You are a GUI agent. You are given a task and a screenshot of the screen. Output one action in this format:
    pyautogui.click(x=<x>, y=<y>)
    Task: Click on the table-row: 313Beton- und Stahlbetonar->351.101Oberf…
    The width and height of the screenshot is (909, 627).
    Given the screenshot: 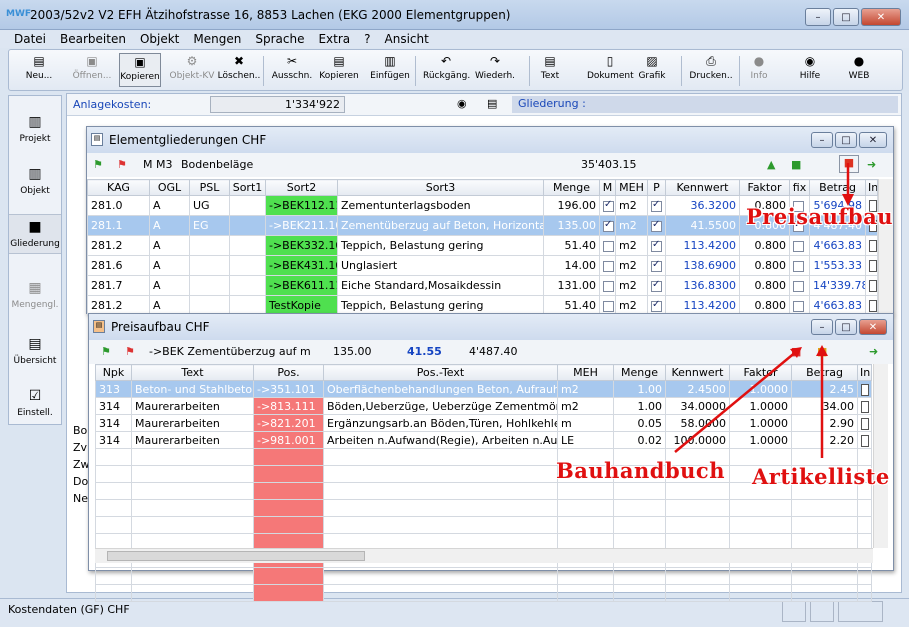 What is the action you would take?
    pyautogui.click(x=483, y=389)
    